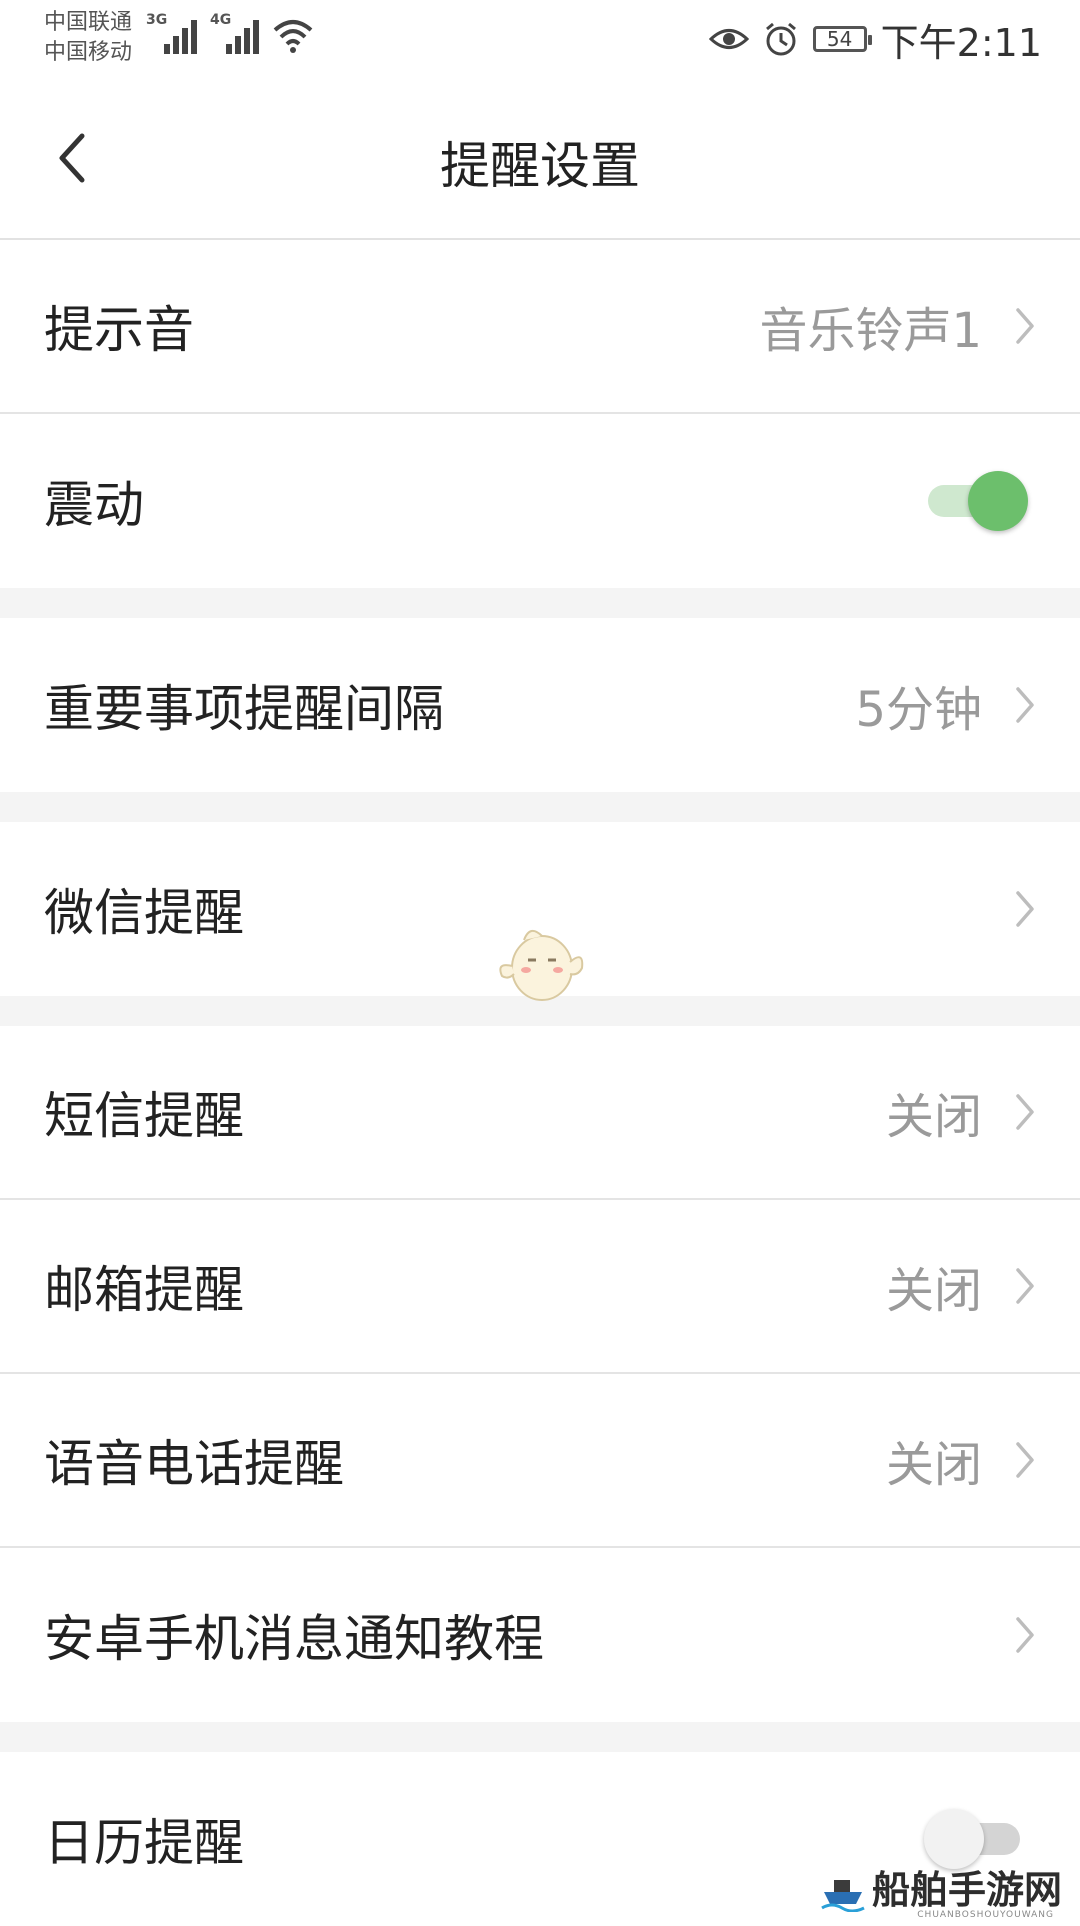 Image resolution: width=1080 pixels, height=1926 pixels. What do you see at coordinates (293, 36) in the screenshot?
I see `wifi-icon` at bounding box center [293, 36].